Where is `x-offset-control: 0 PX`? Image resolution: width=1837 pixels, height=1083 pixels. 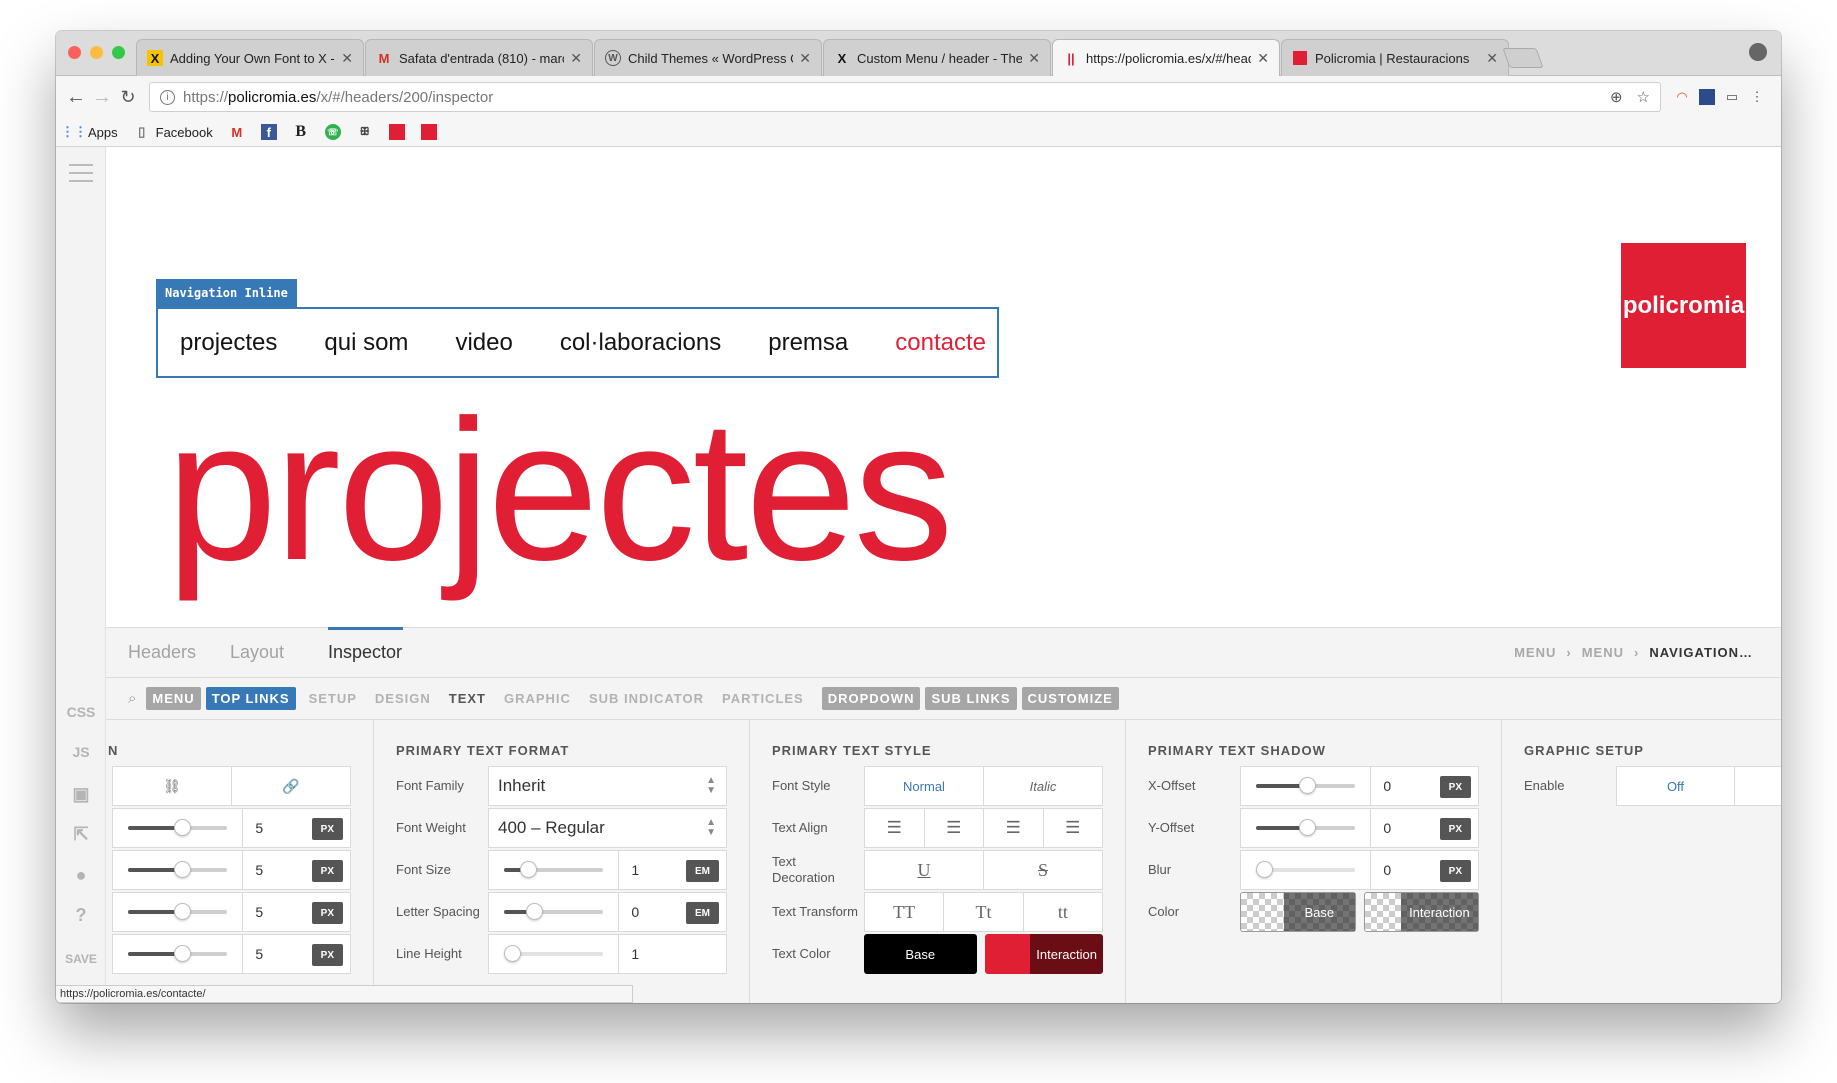
x-offset-control: 0 PX is located at coordinates (1359, 786).